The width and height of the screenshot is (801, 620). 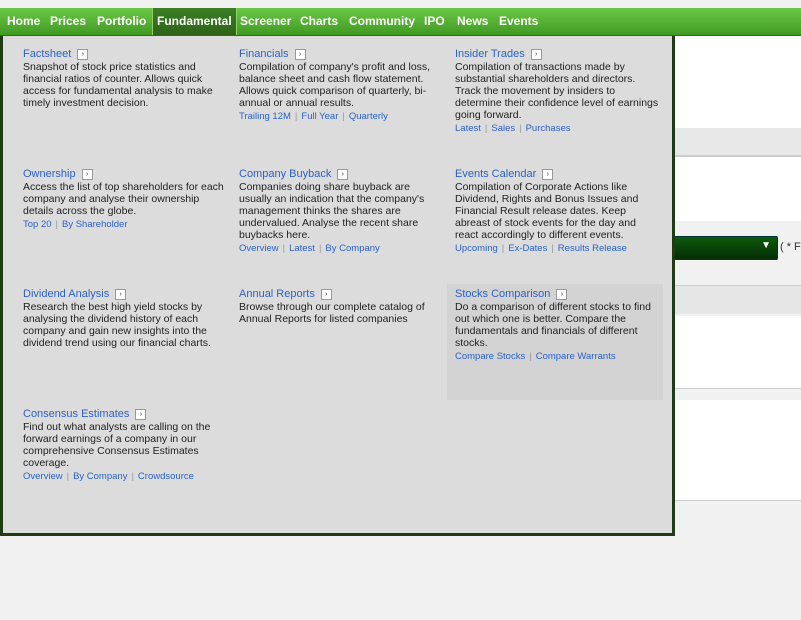 What do you see at coordinates (37, 224) in the screenshot?
I see `menu-link-top-20: Top 20` at bounding box center [37, 224].